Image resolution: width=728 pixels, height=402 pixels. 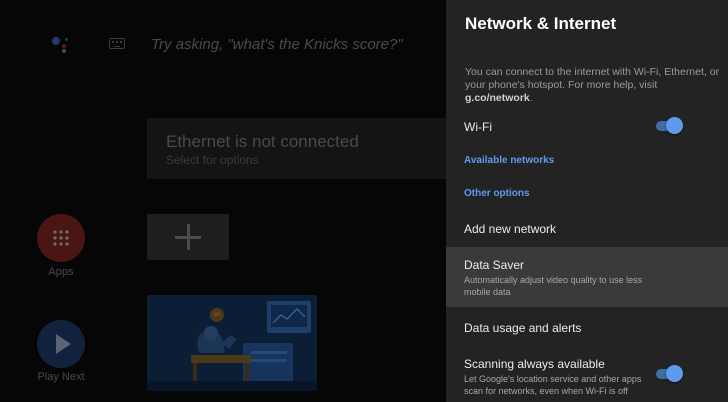 I want to click on other-options-label: Other options, so click(x=497, y=193).